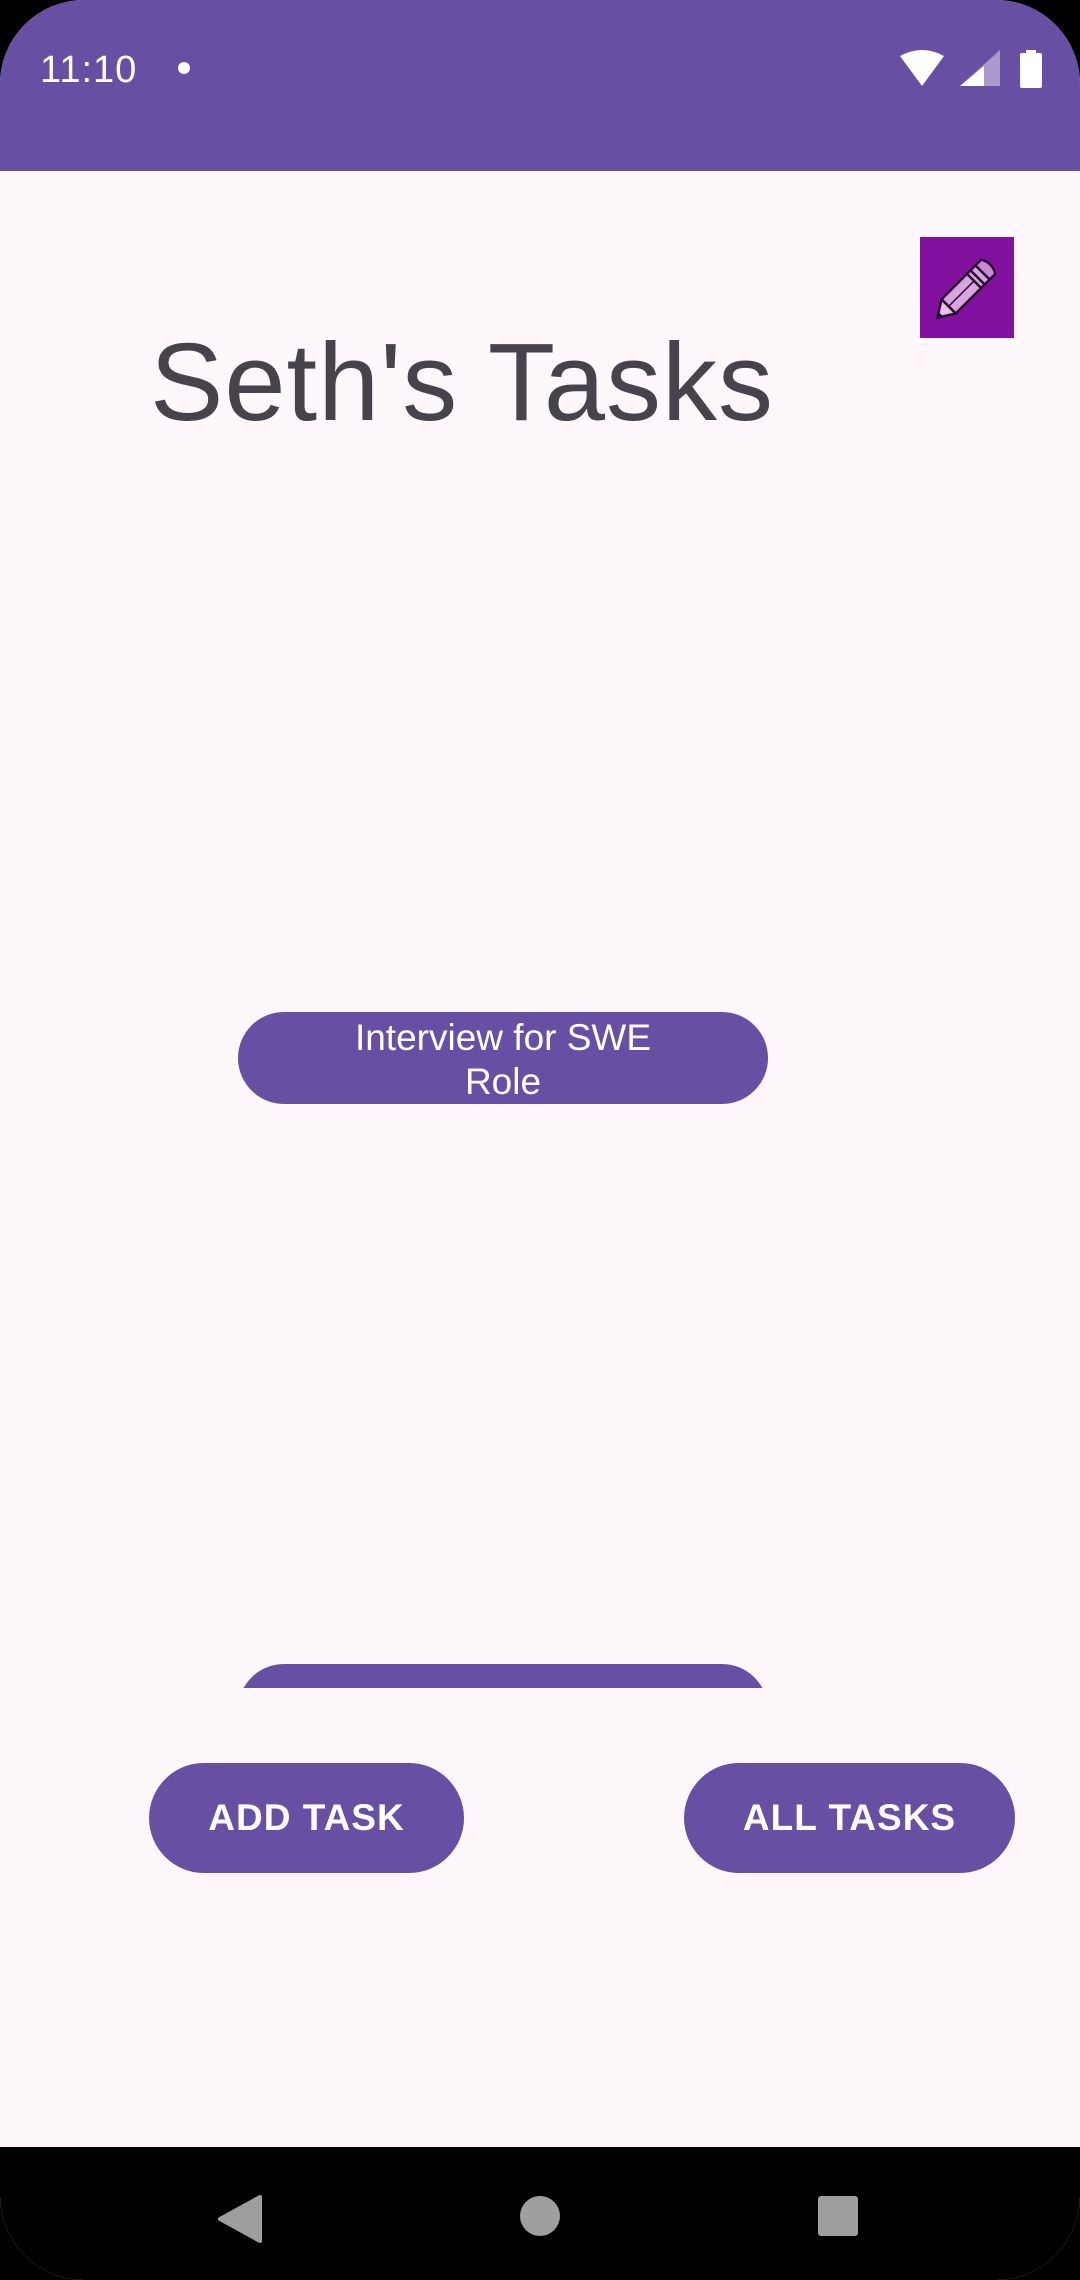 The image size is (1080, 2280). I want to click on navigation-bar, so click(540, 2213).